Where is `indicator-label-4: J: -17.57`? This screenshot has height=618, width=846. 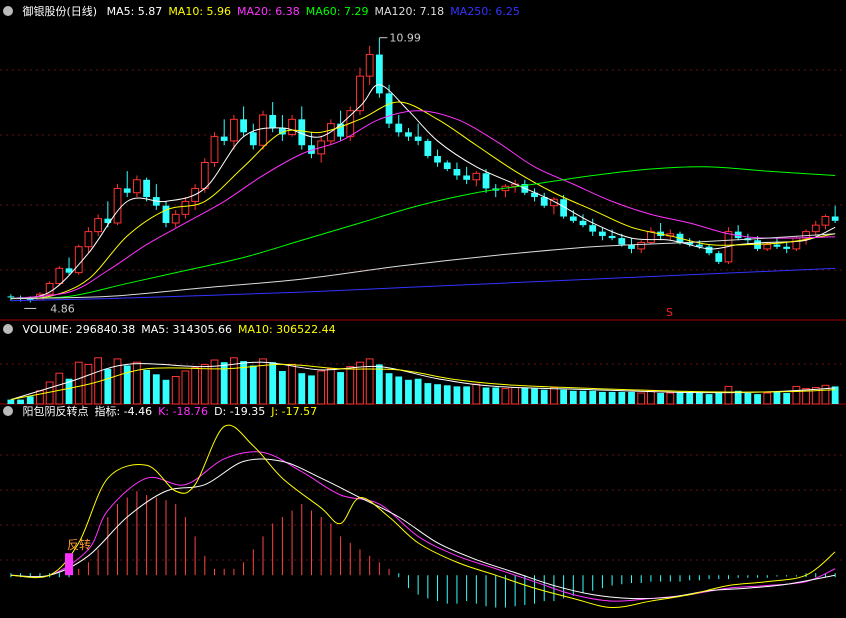 indicator-label-4: J: -17.57 is located at coordinates (294, 411).